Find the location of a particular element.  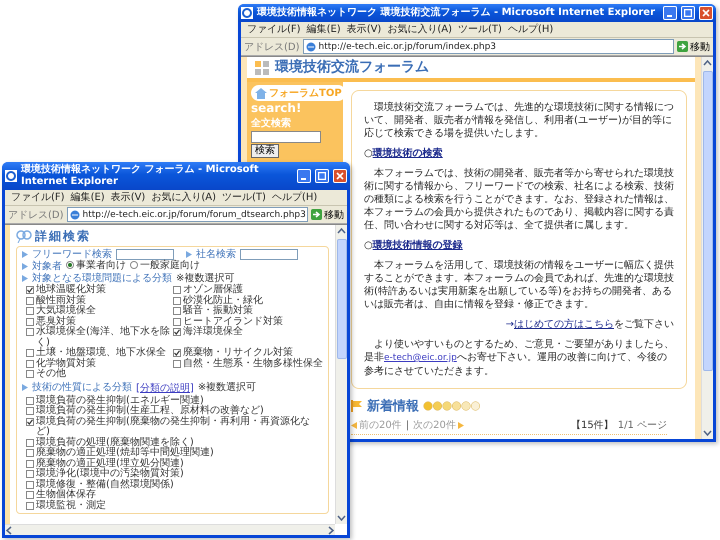

checkbox-option: 環境浄化(環境中の汚染物質対策) is located at coordinates (174, 474).